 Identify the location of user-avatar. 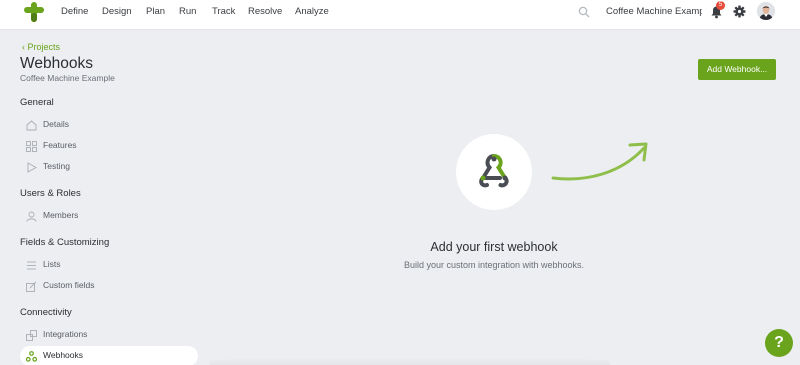
(766, 11).